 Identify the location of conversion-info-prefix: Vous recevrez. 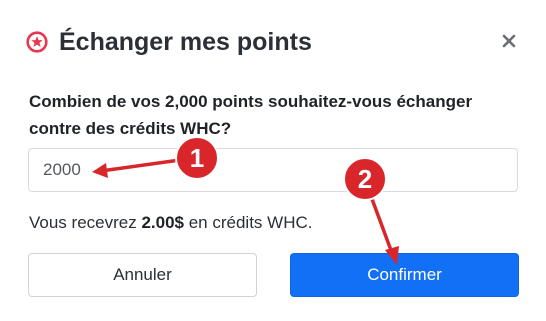
(85, 222).